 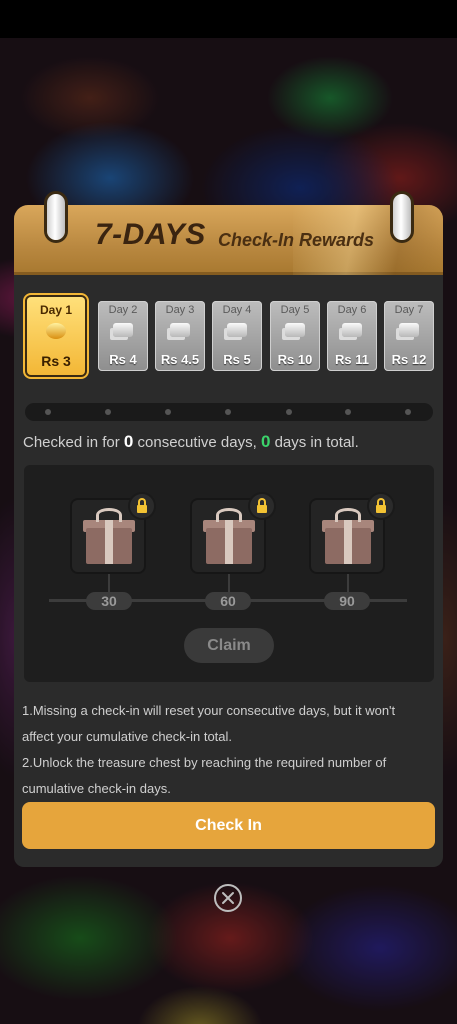 What do you see at coordinates (180, 310) in the screenshot?
I see `day-label: Day 3` at bounding box center [180, 310].